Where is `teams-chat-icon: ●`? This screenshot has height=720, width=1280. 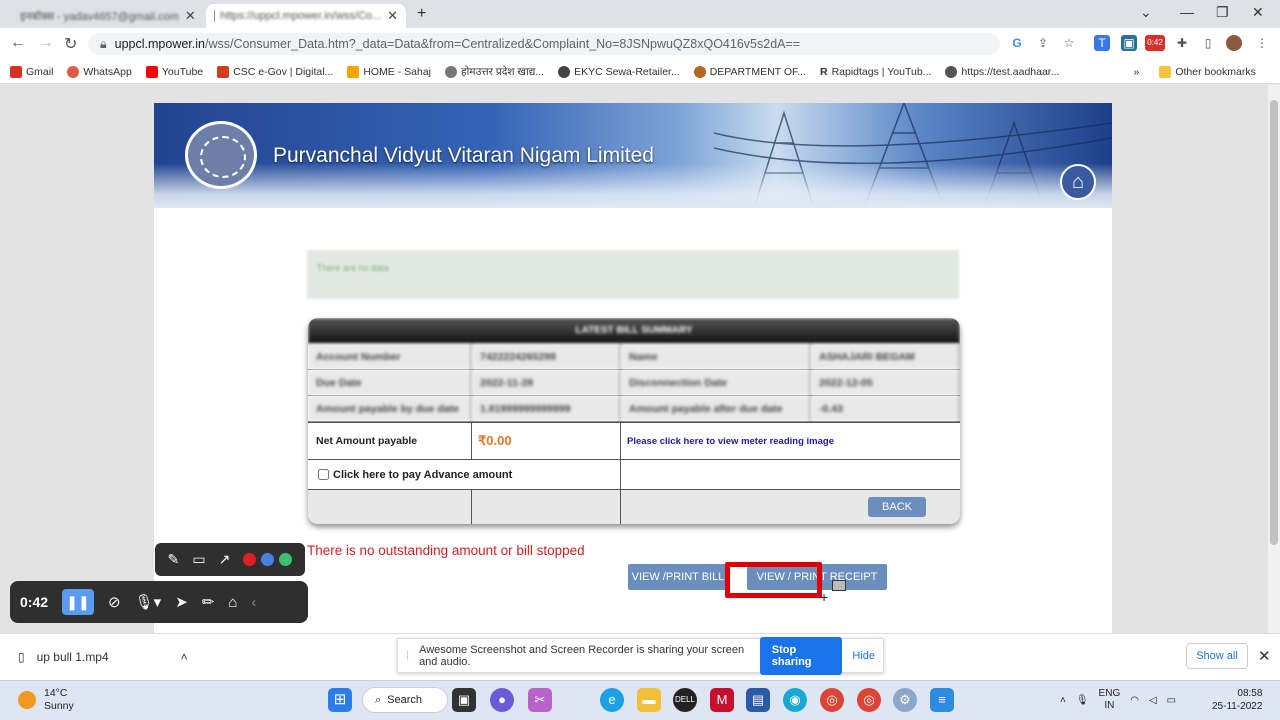
teams-chat-icon: ● is located at coordinates (502, 700).